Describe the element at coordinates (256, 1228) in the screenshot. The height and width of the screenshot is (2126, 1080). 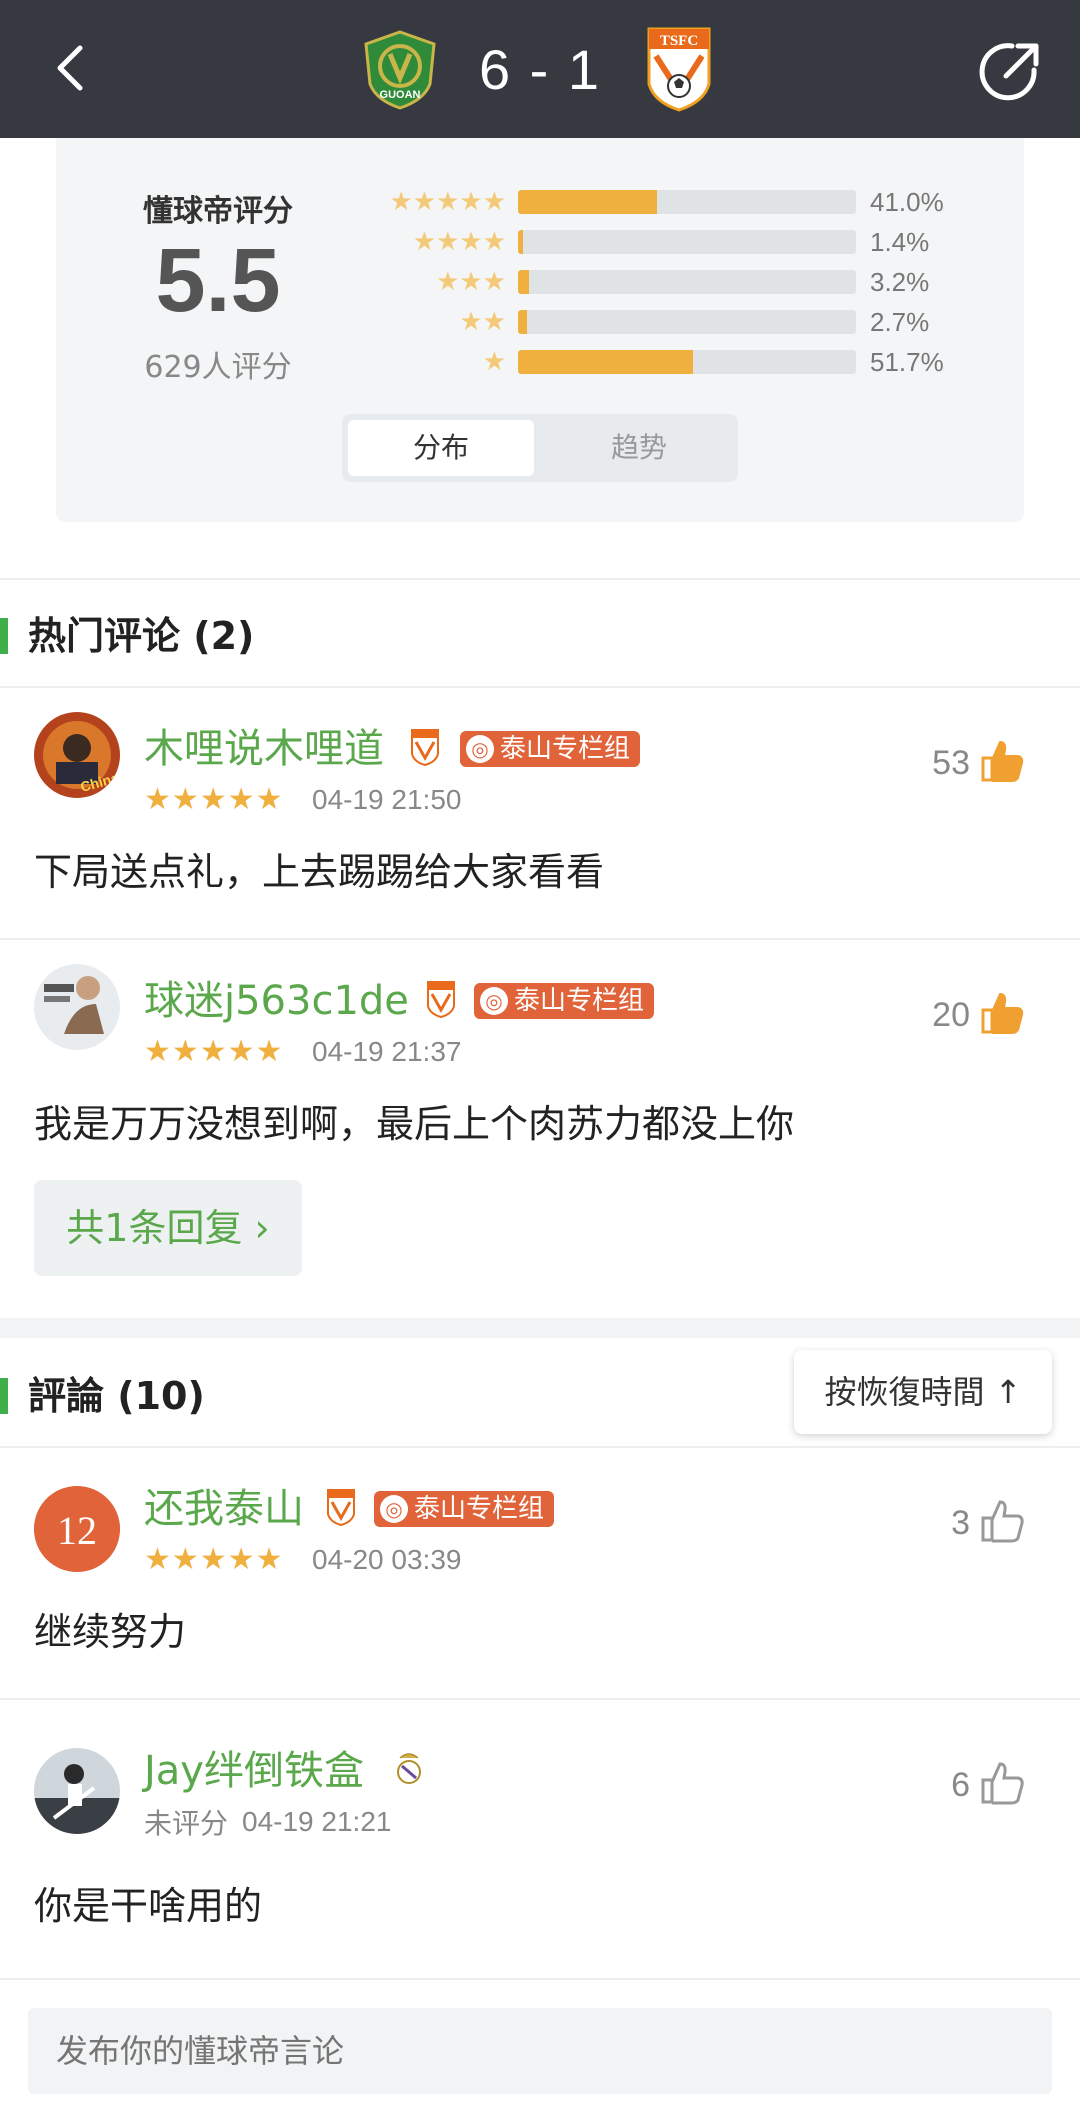
I see `chevron-right-icon: ›` at that location.